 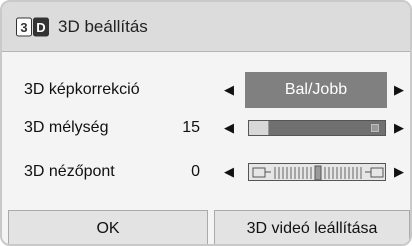 I want to click on correction-right-arrow-icon: ▶, so click(x=399, y=90).